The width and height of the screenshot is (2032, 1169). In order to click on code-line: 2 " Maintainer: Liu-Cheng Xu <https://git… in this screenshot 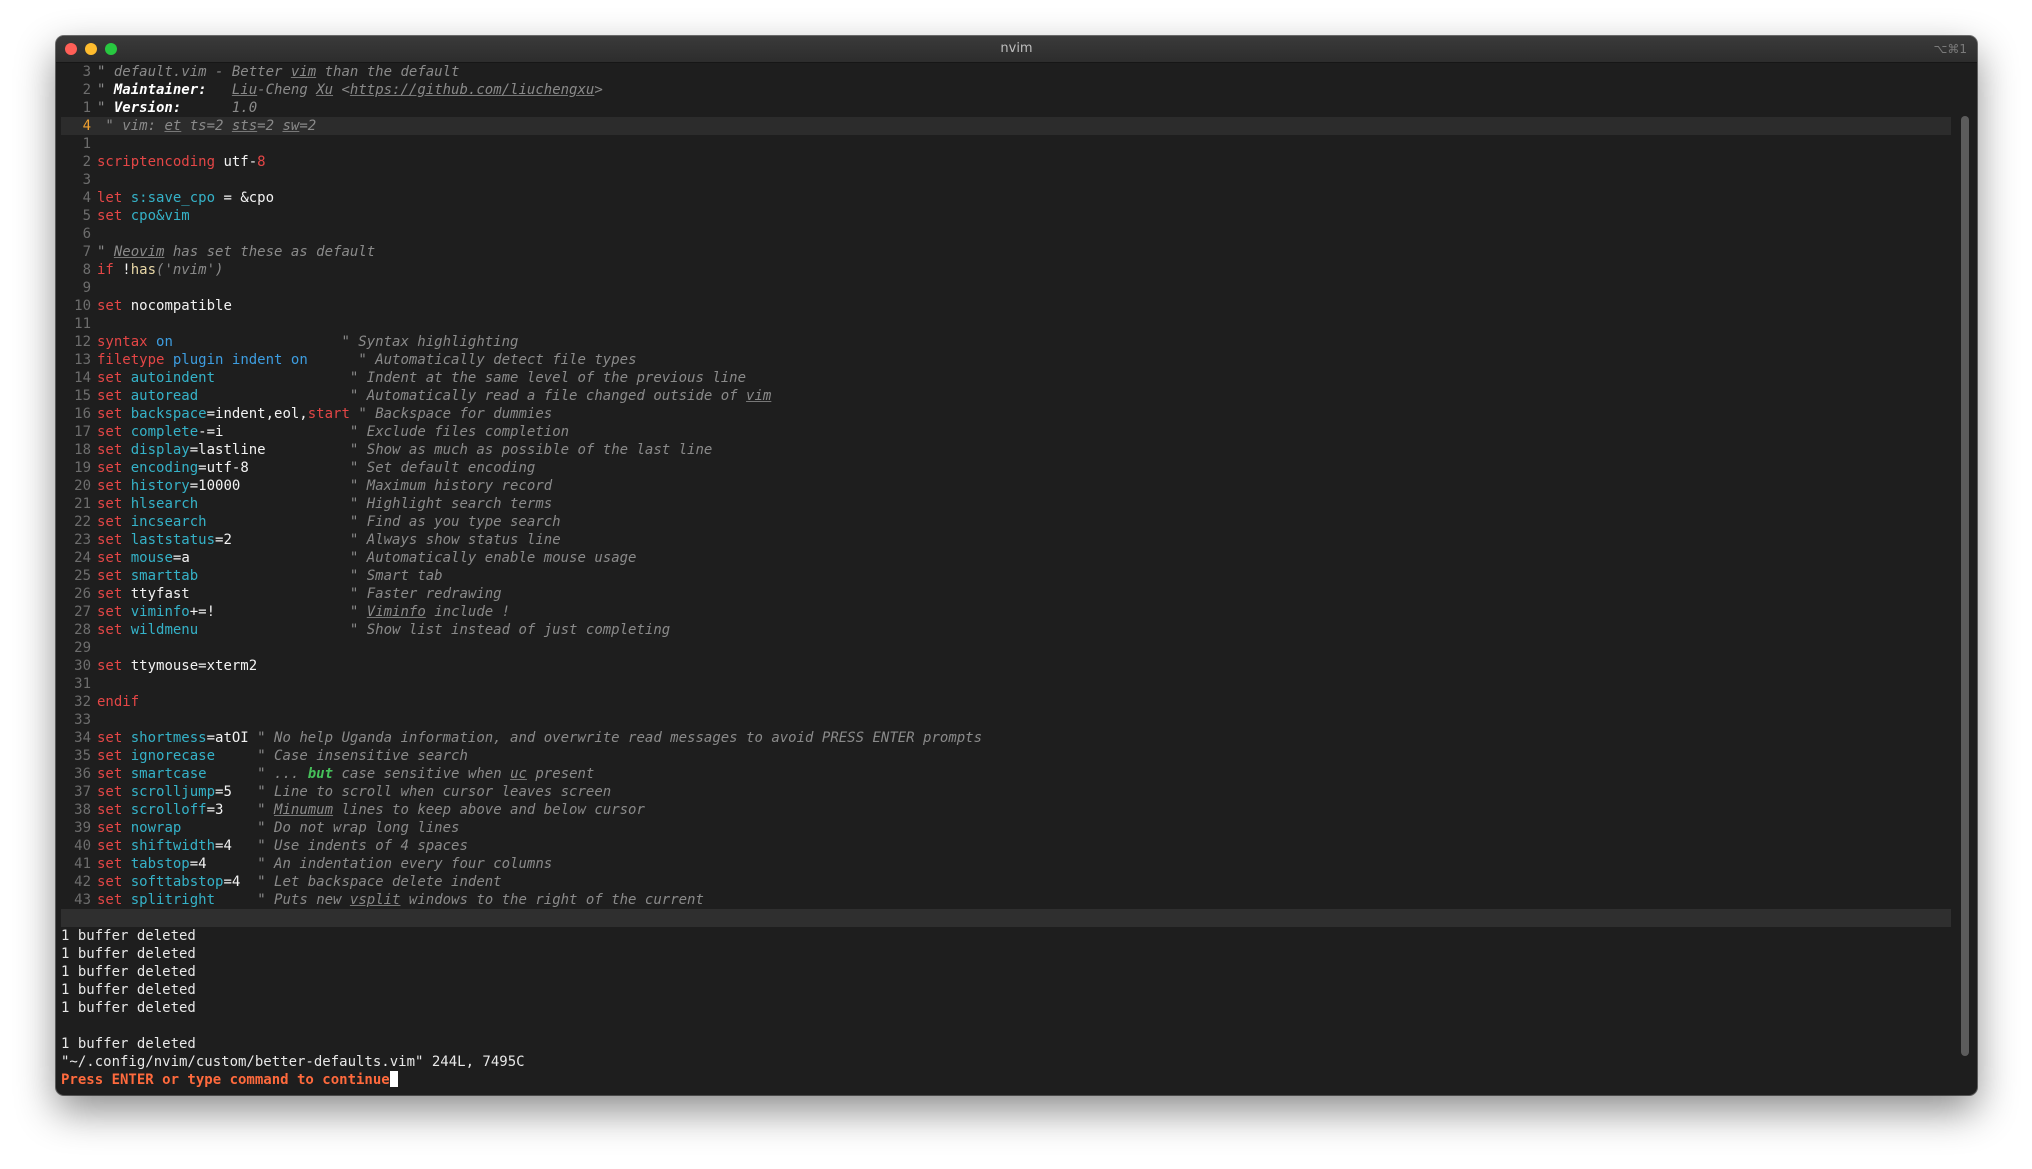, I will do `click(1006, 90)`.